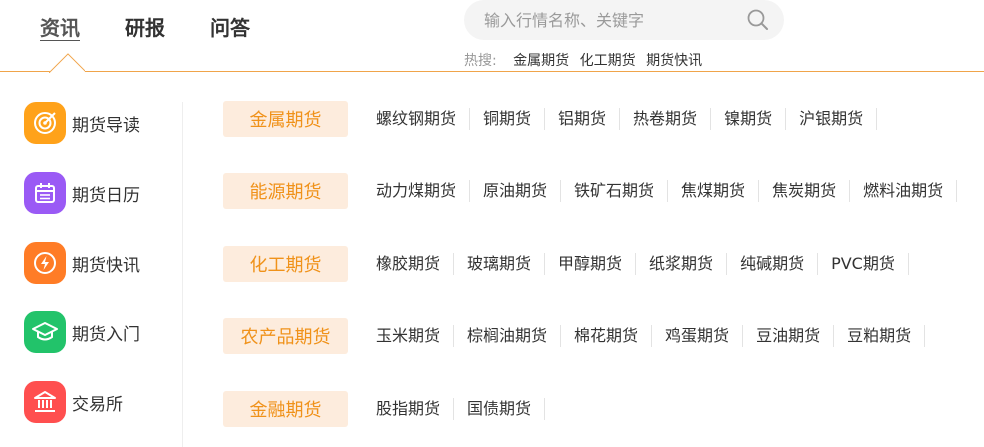  I want to click on tab-qa: 问答, so click(230, 28).